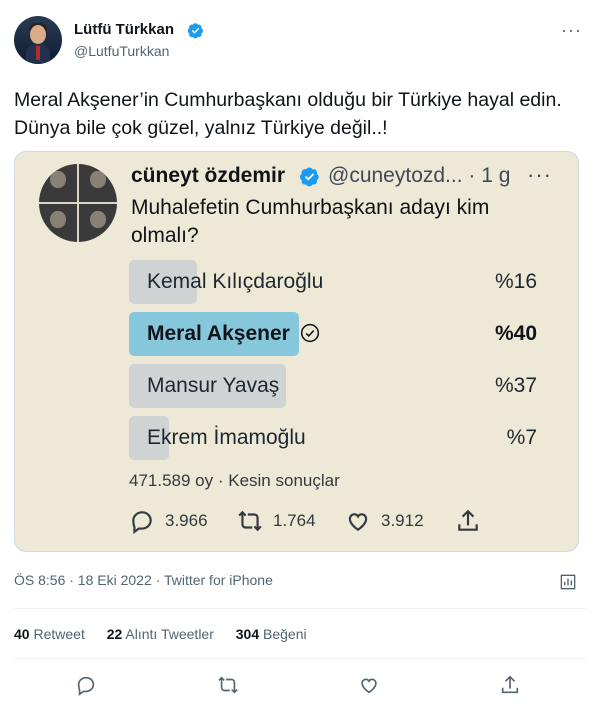 This screenshot has height=714, width=601. Describe the element at coordinates (515, 281) in the screenshot. I see `poll-option-percent: %16` at that location.